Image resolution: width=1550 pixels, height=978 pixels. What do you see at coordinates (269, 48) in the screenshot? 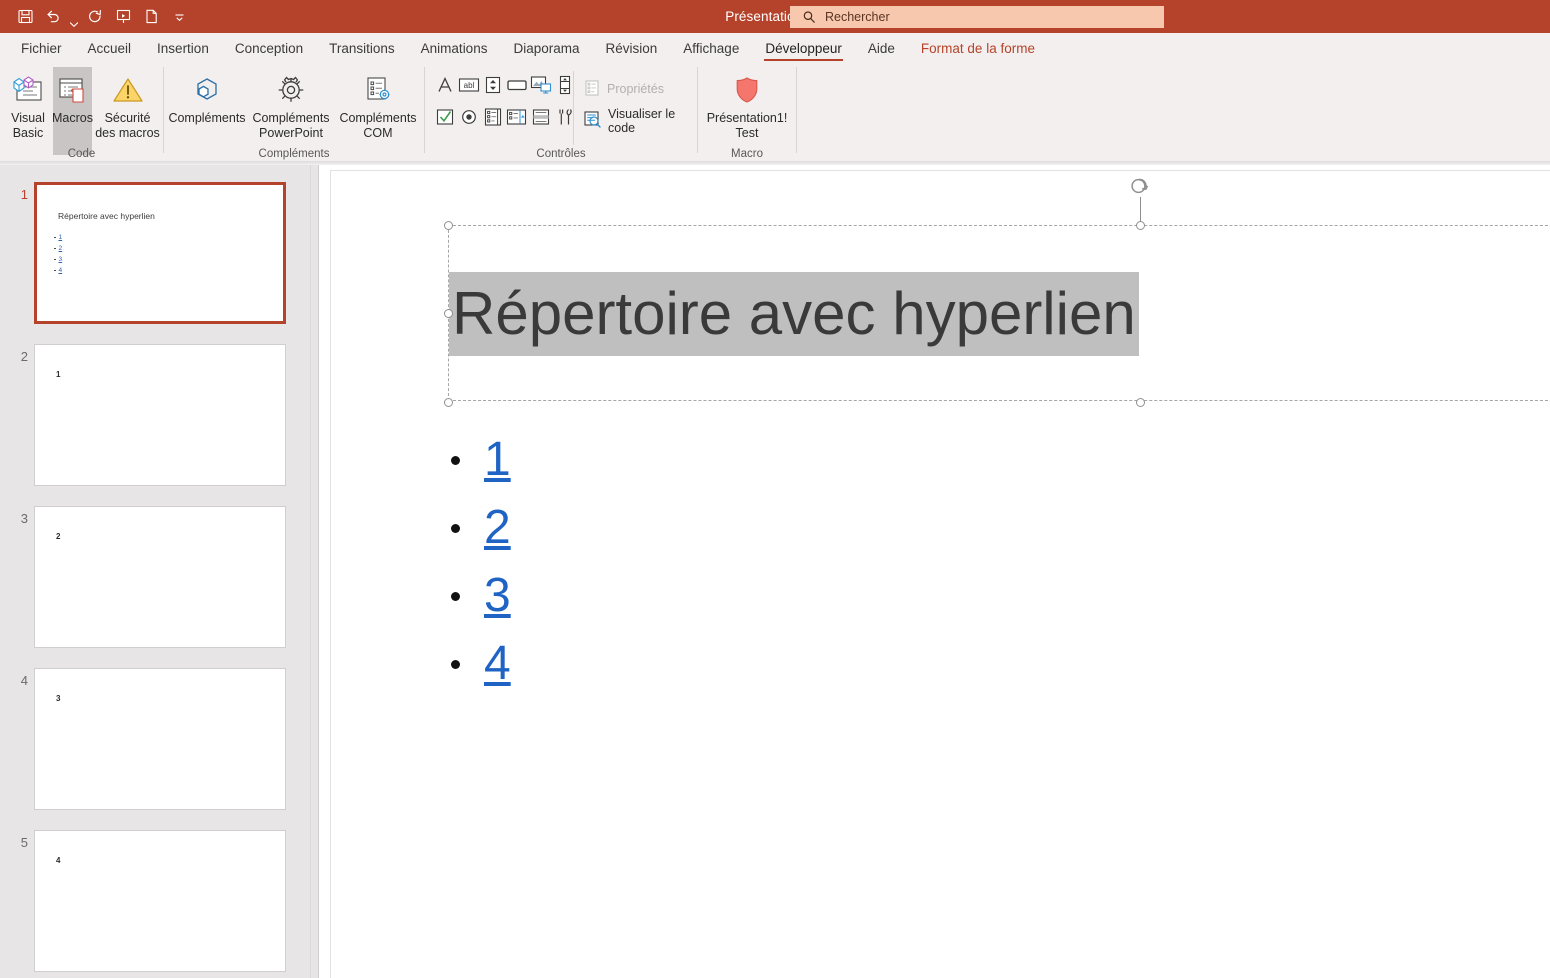
I see `tab-conception: Conception` at bounding box center [269, 48].